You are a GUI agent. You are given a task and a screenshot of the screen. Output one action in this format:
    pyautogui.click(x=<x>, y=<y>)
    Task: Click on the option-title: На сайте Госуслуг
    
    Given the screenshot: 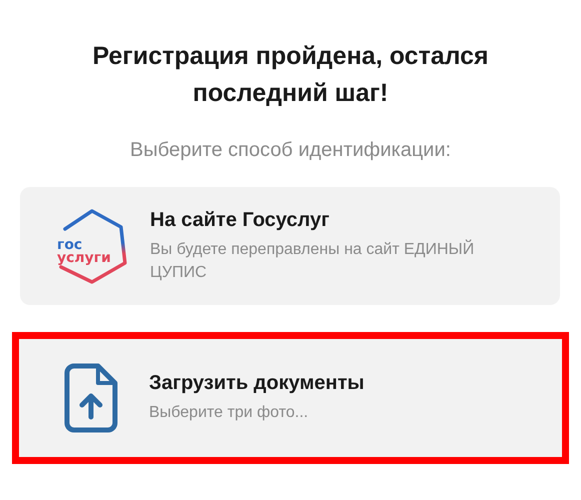 What is the action you would take?
    pyautogui.click(x=240, y=220)
    